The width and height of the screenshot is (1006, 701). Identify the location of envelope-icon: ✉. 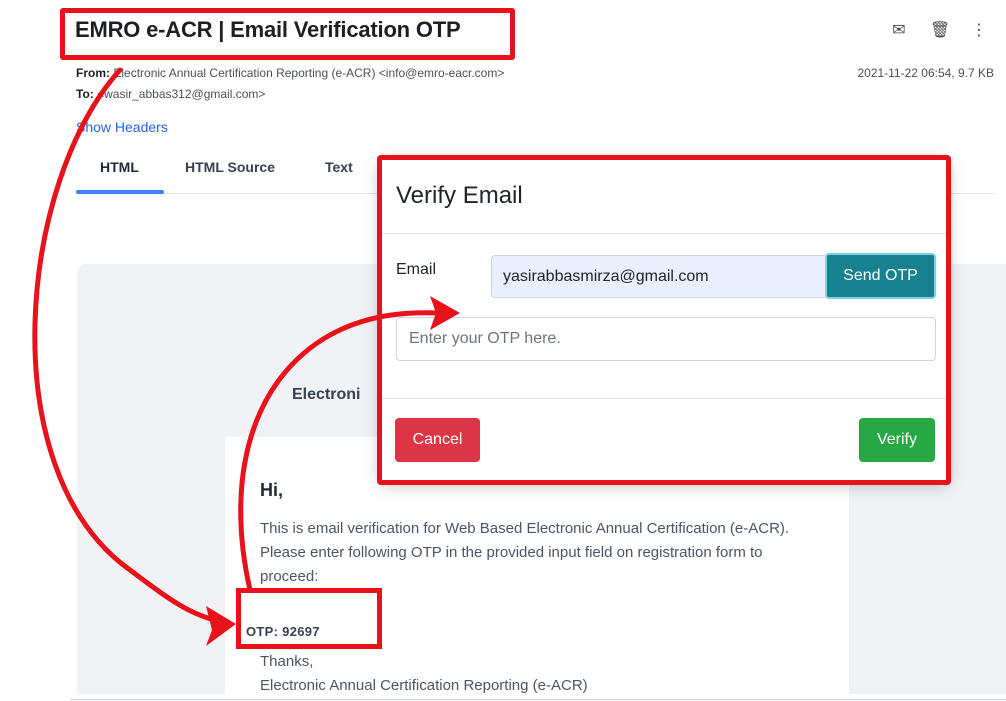
(899, 30).